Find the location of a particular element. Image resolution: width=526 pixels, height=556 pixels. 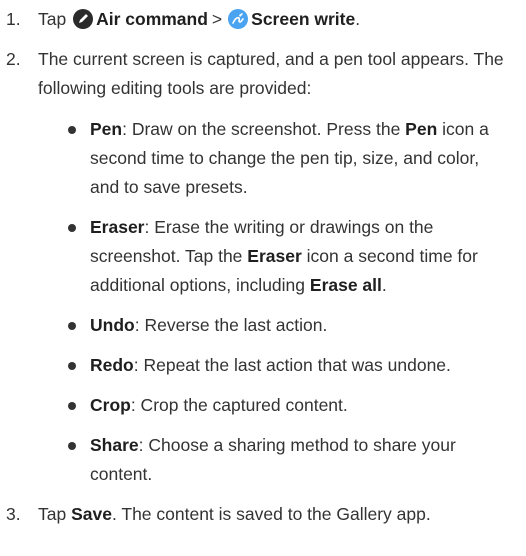

step-1: 1. Tap Air command > Screen write. is located at coordinates (259, 19).